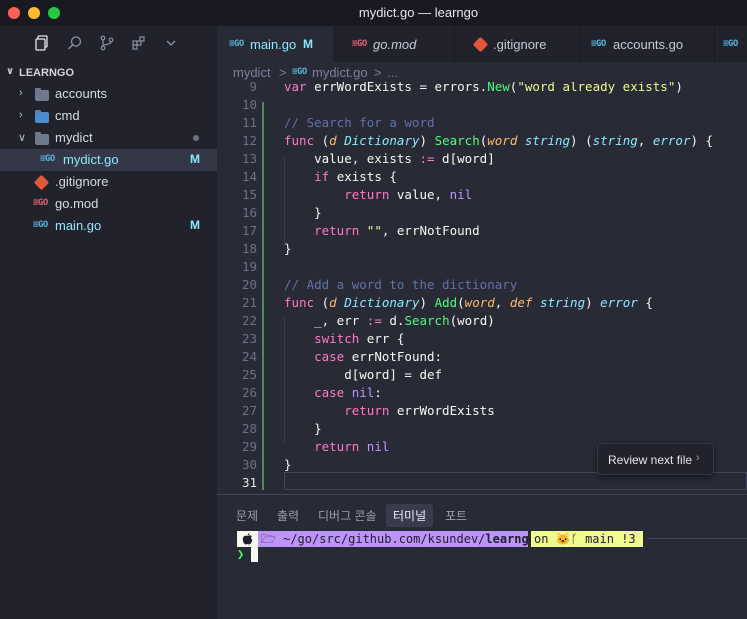 The width and height of the screenshot is (747, 619). Describe the element at coordinates (249, 374) in the screenshot. I see `line-number: 25` at that location.